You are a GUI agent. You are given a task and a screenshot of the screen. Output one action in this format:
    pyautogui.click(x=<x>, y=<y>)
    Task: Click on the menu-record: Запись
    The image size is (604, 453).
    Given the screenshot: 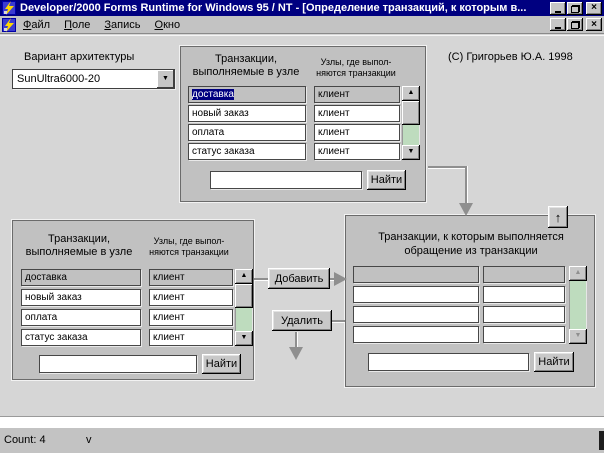 What is the action you would take?
    pyautogui.click(x=122, y=25)
    